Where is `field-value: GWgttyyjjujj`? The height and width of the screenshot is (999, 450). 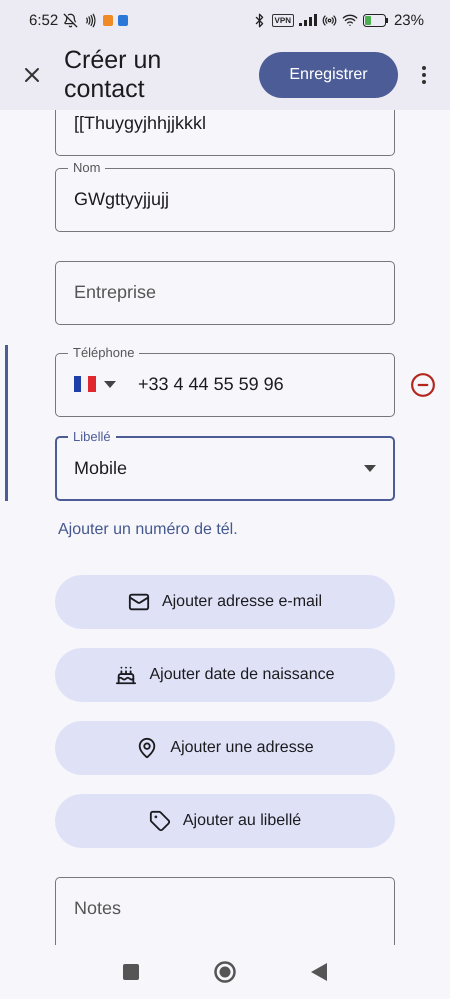
field-value: GWgttyyjjujj is located at coordinates (122, 199).